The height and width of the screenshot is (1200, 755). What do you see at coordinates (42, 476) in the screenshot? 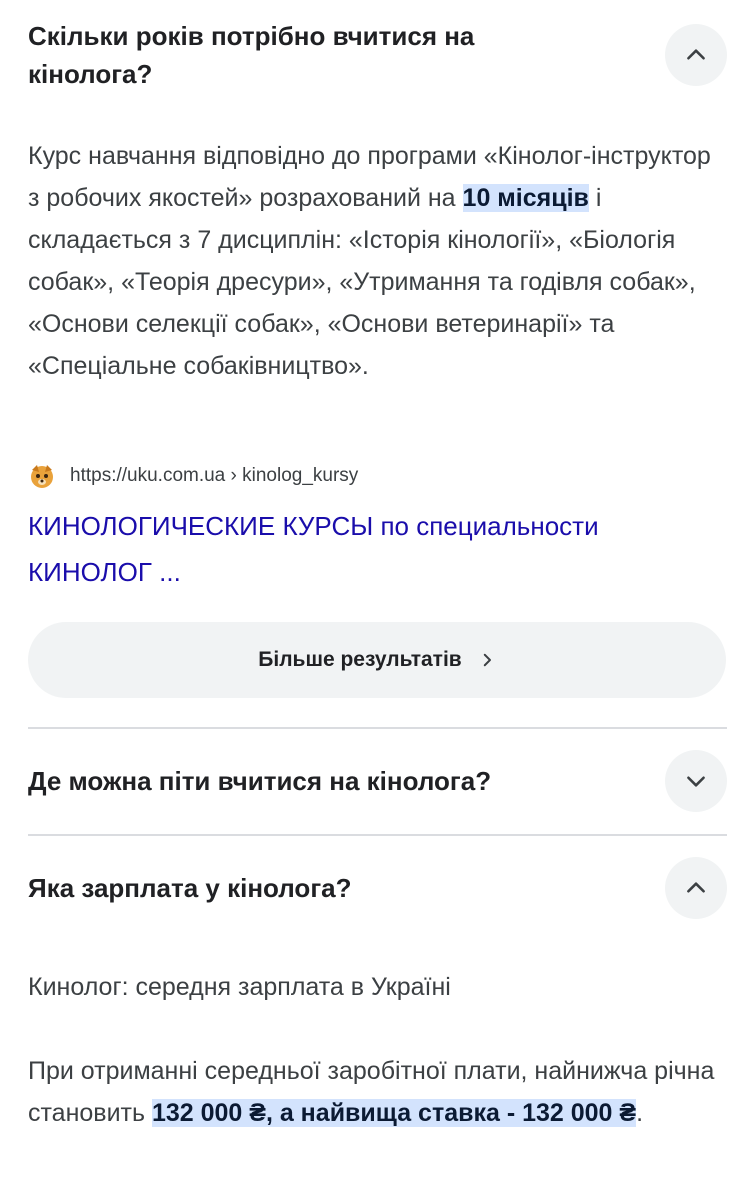
I see `site-favicon-icon` at bounding box center [42, 476].